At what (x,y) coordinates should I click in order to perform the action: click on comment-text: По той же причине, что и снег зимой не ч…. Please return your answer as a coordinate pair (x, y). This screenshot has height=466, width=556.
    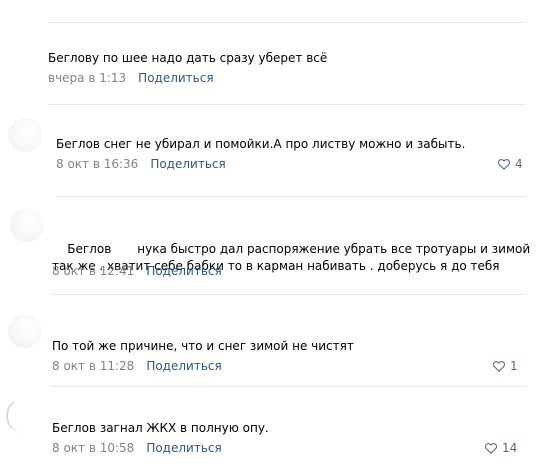
    Looking at the image, I should click on (203, 346).